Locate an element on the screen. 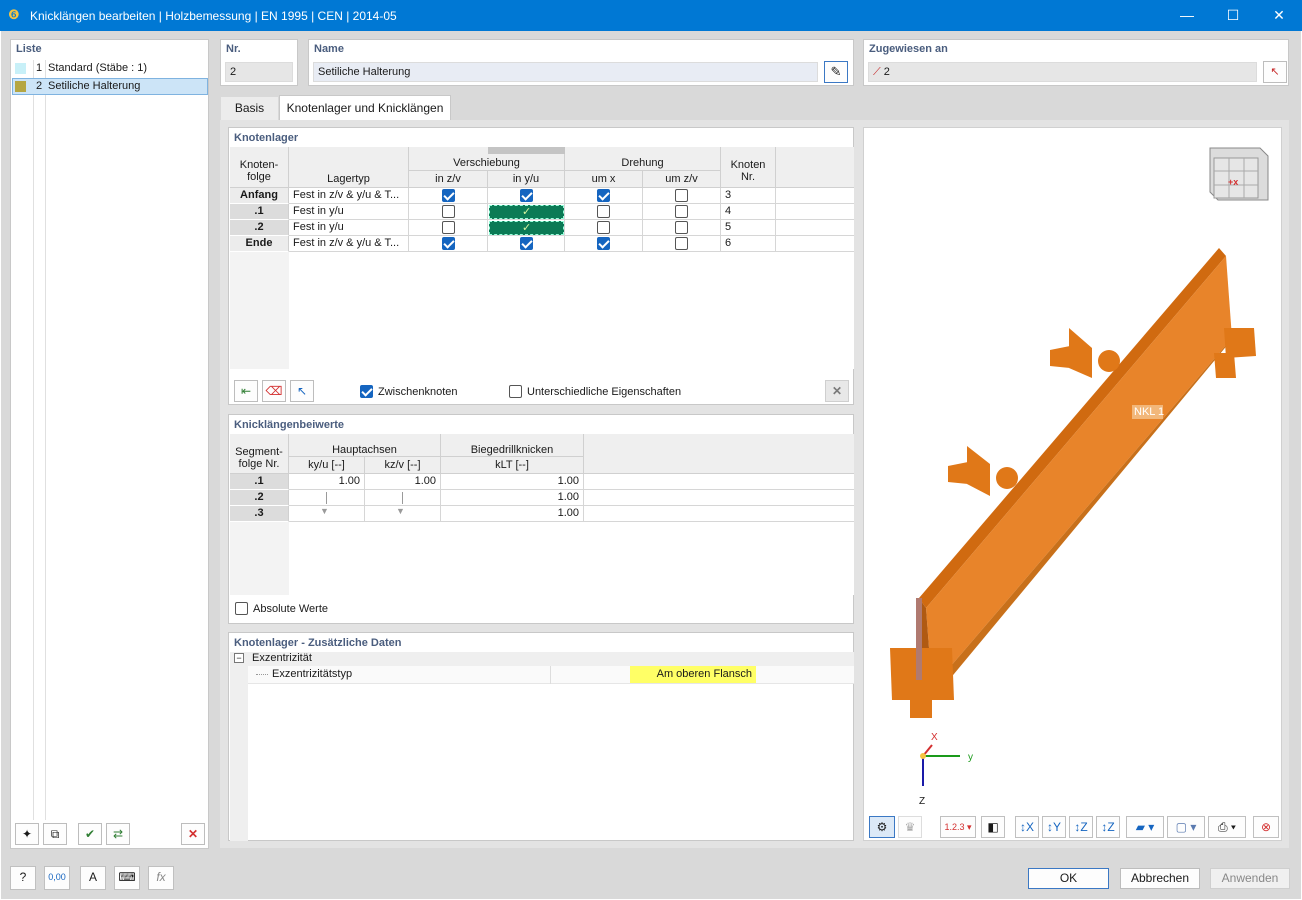 This screenshot has height=900, width=1302. eccentricity-type-value: Am oberen Flansch is located at coordinates (693, 674).